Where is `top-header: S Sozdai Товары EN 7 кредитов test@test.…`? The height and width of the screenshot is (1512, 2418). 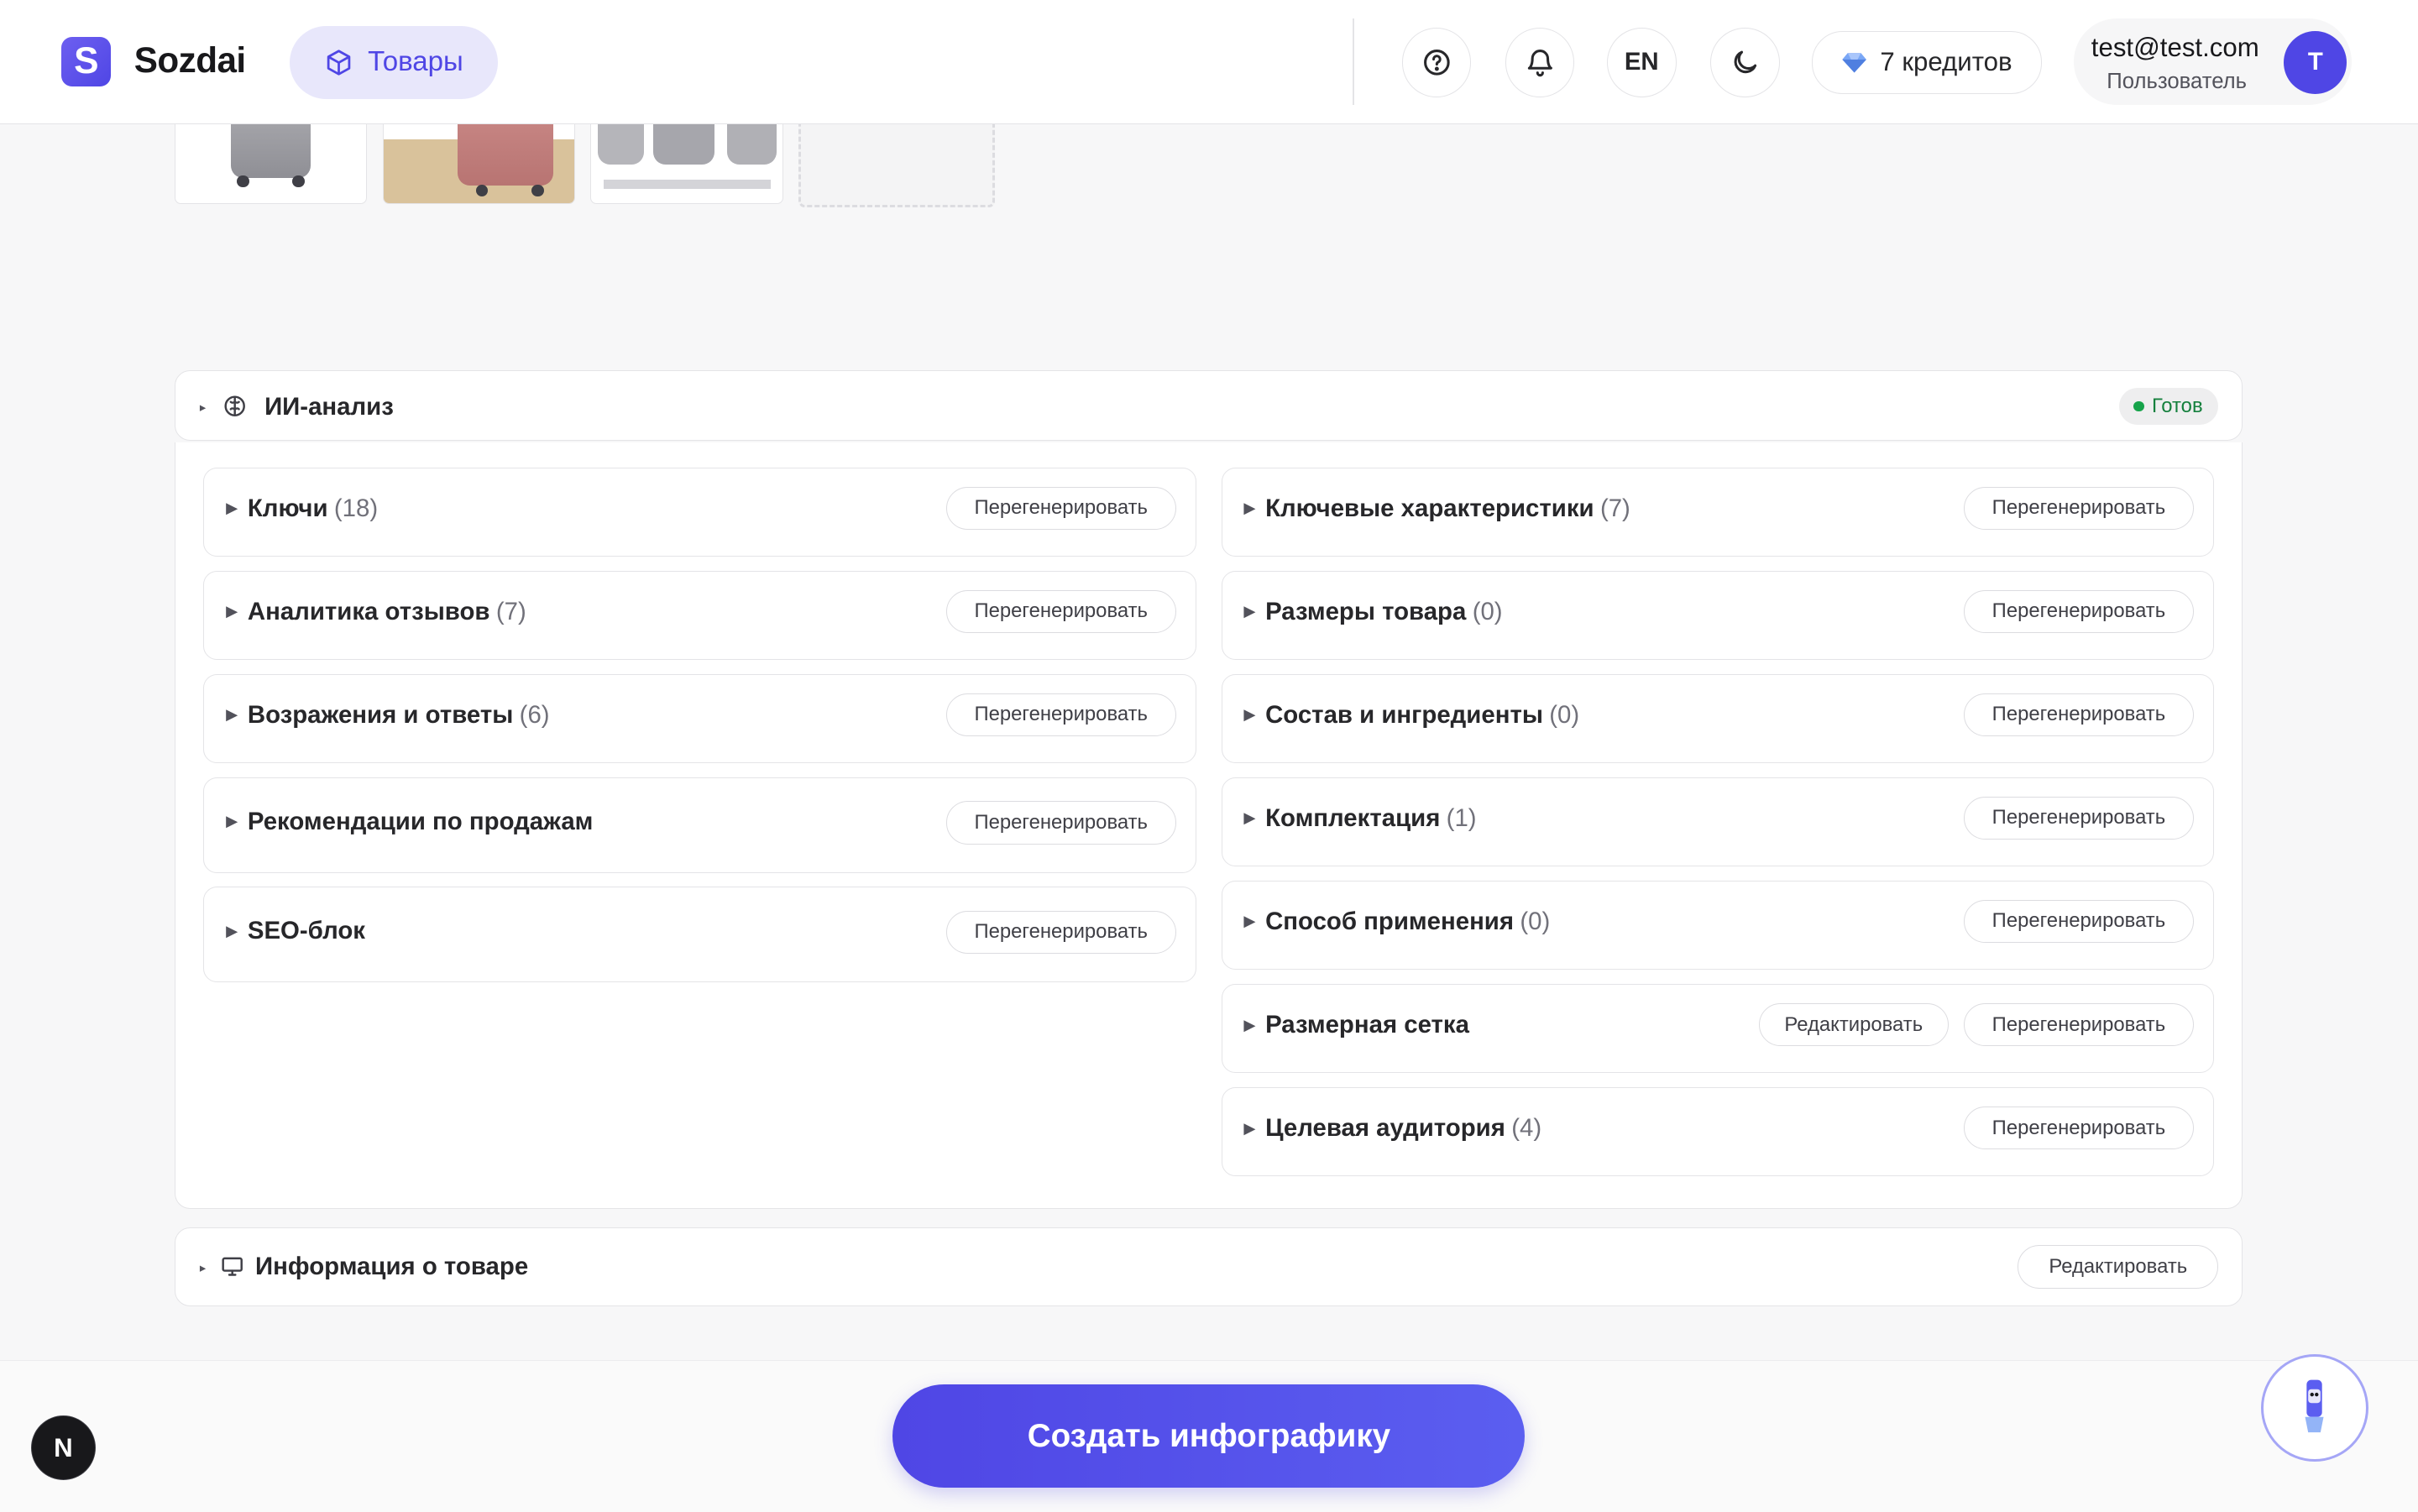
top-header: S Sozdai Товары EN 7 кредитов test@test.… is located at coordinates (1209, 62).